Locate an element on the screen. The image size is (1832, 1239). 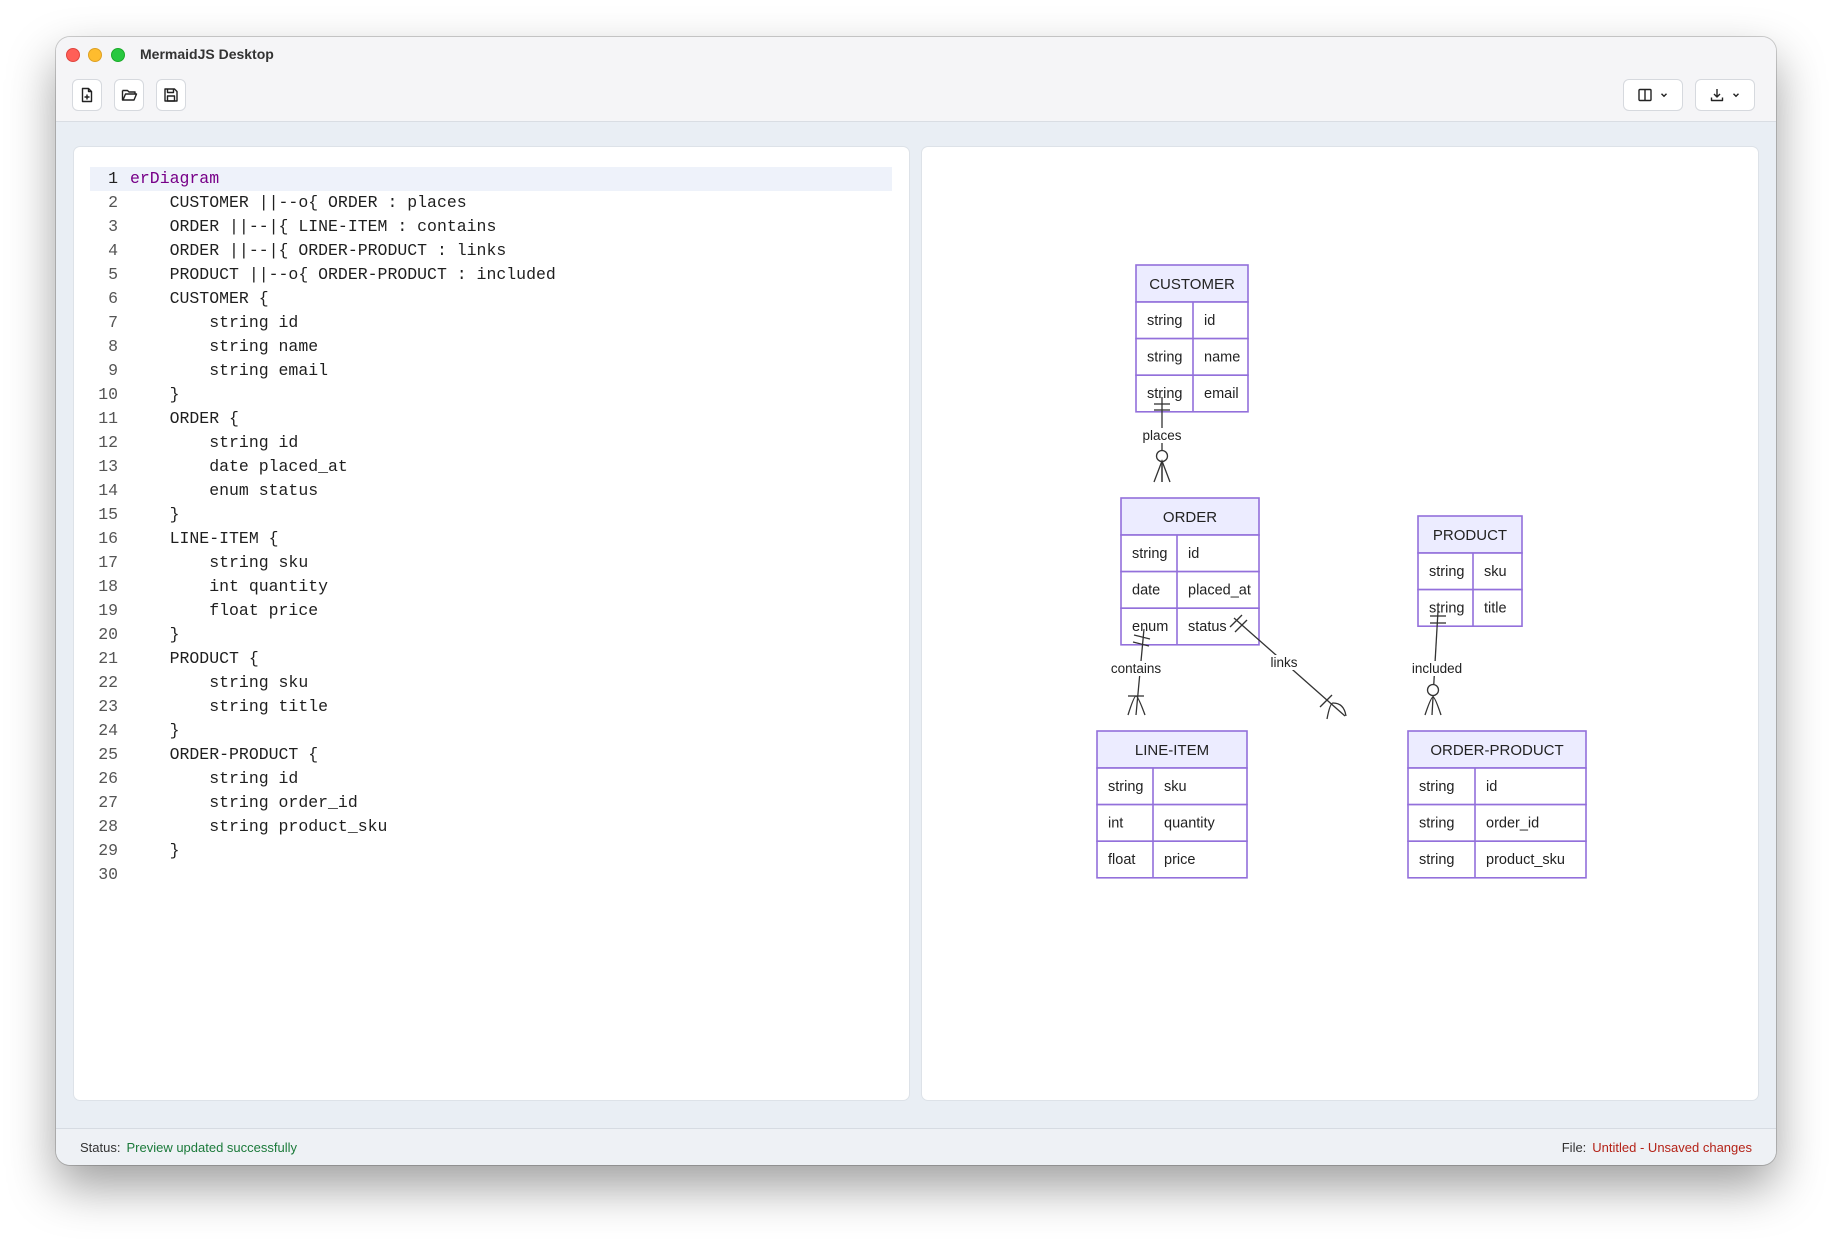
code-text: } is located at coordinates (155, 394).